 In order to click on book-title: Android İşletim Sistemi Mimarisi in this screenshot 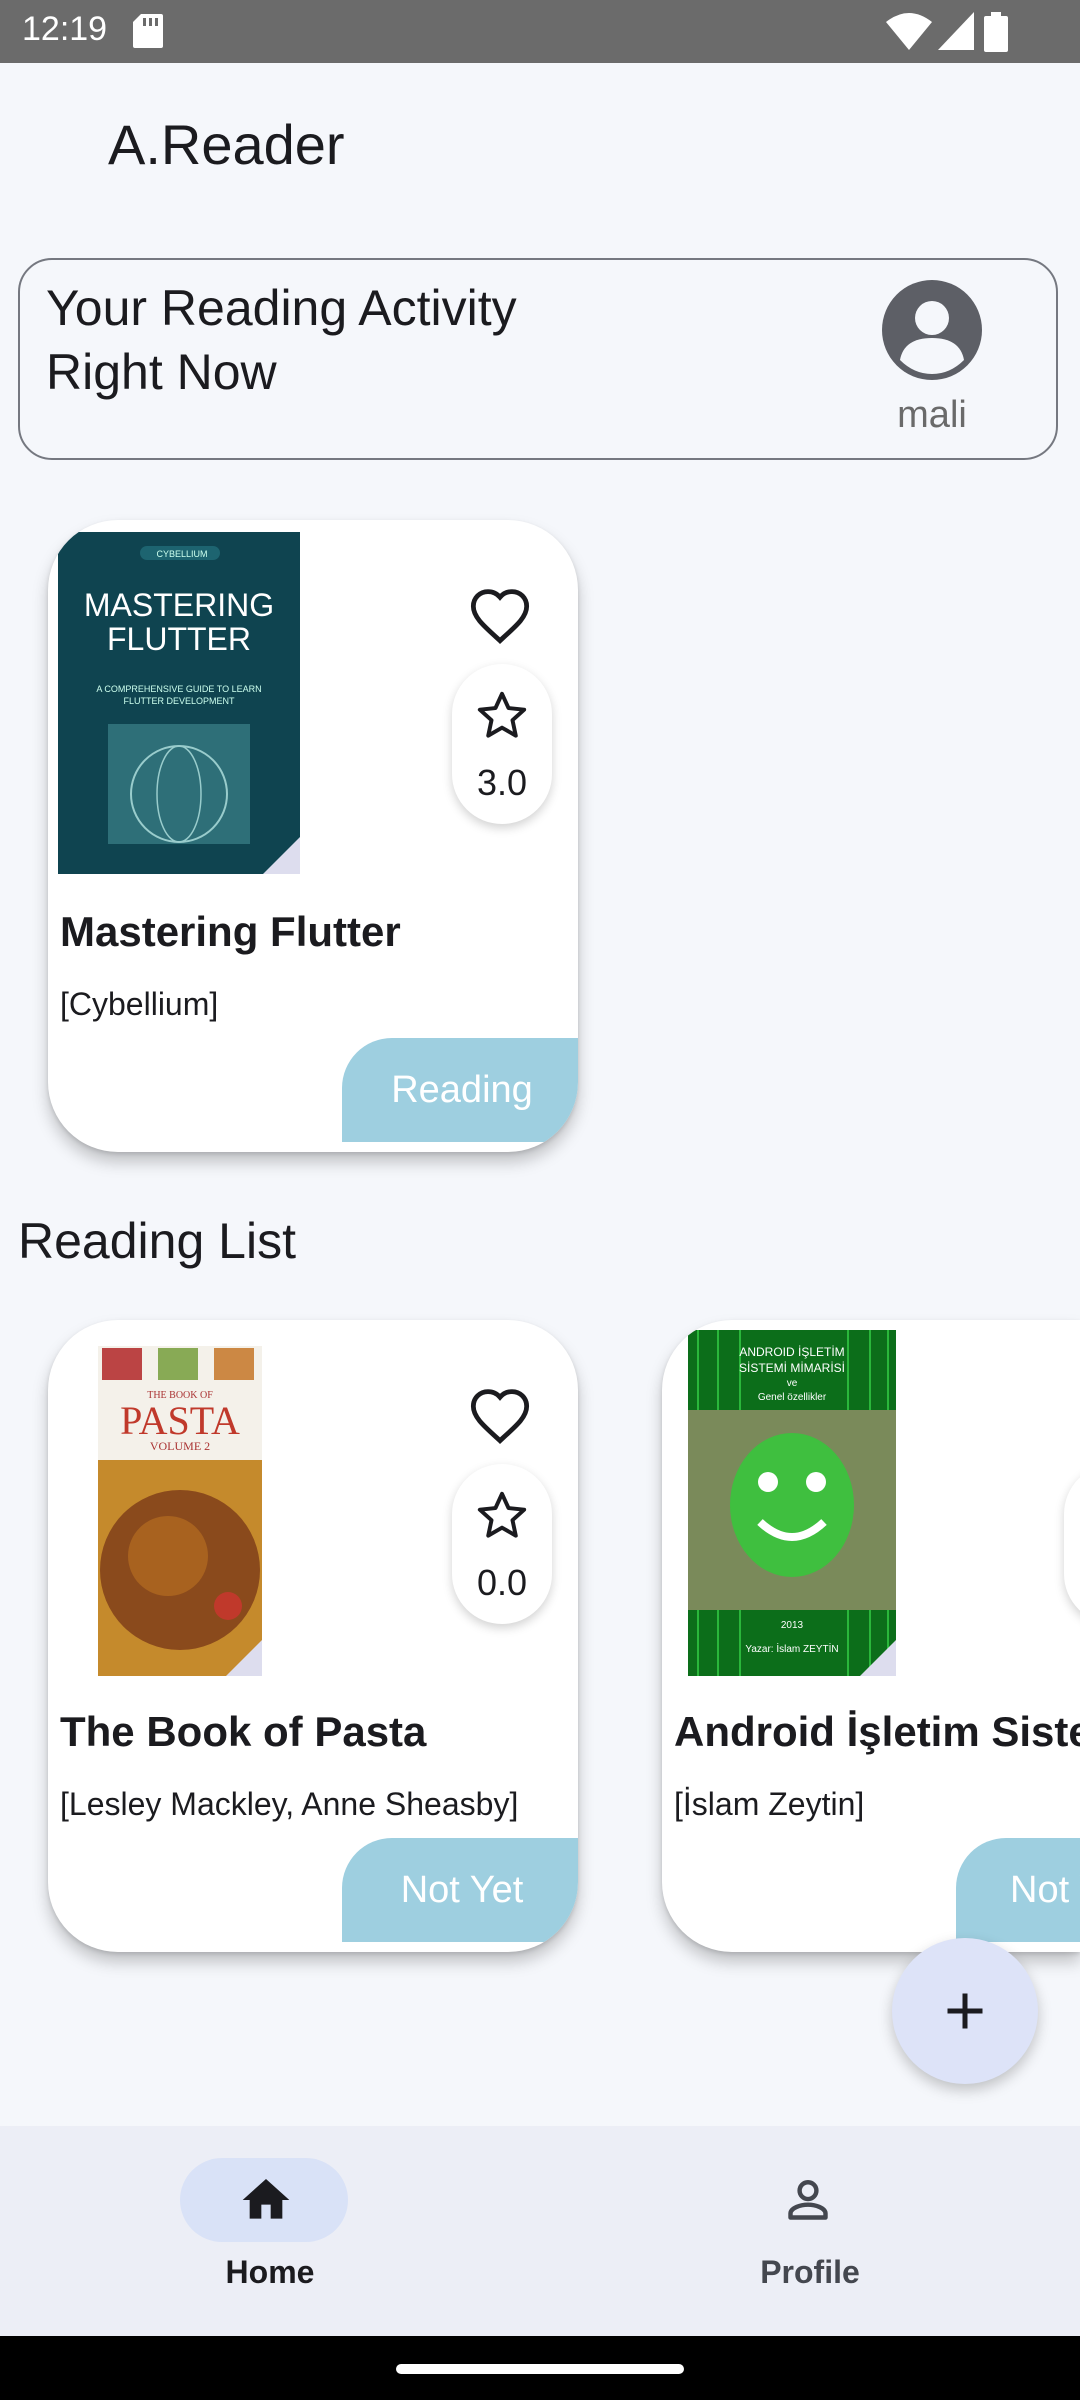, I will do `click(877, 1731)`.